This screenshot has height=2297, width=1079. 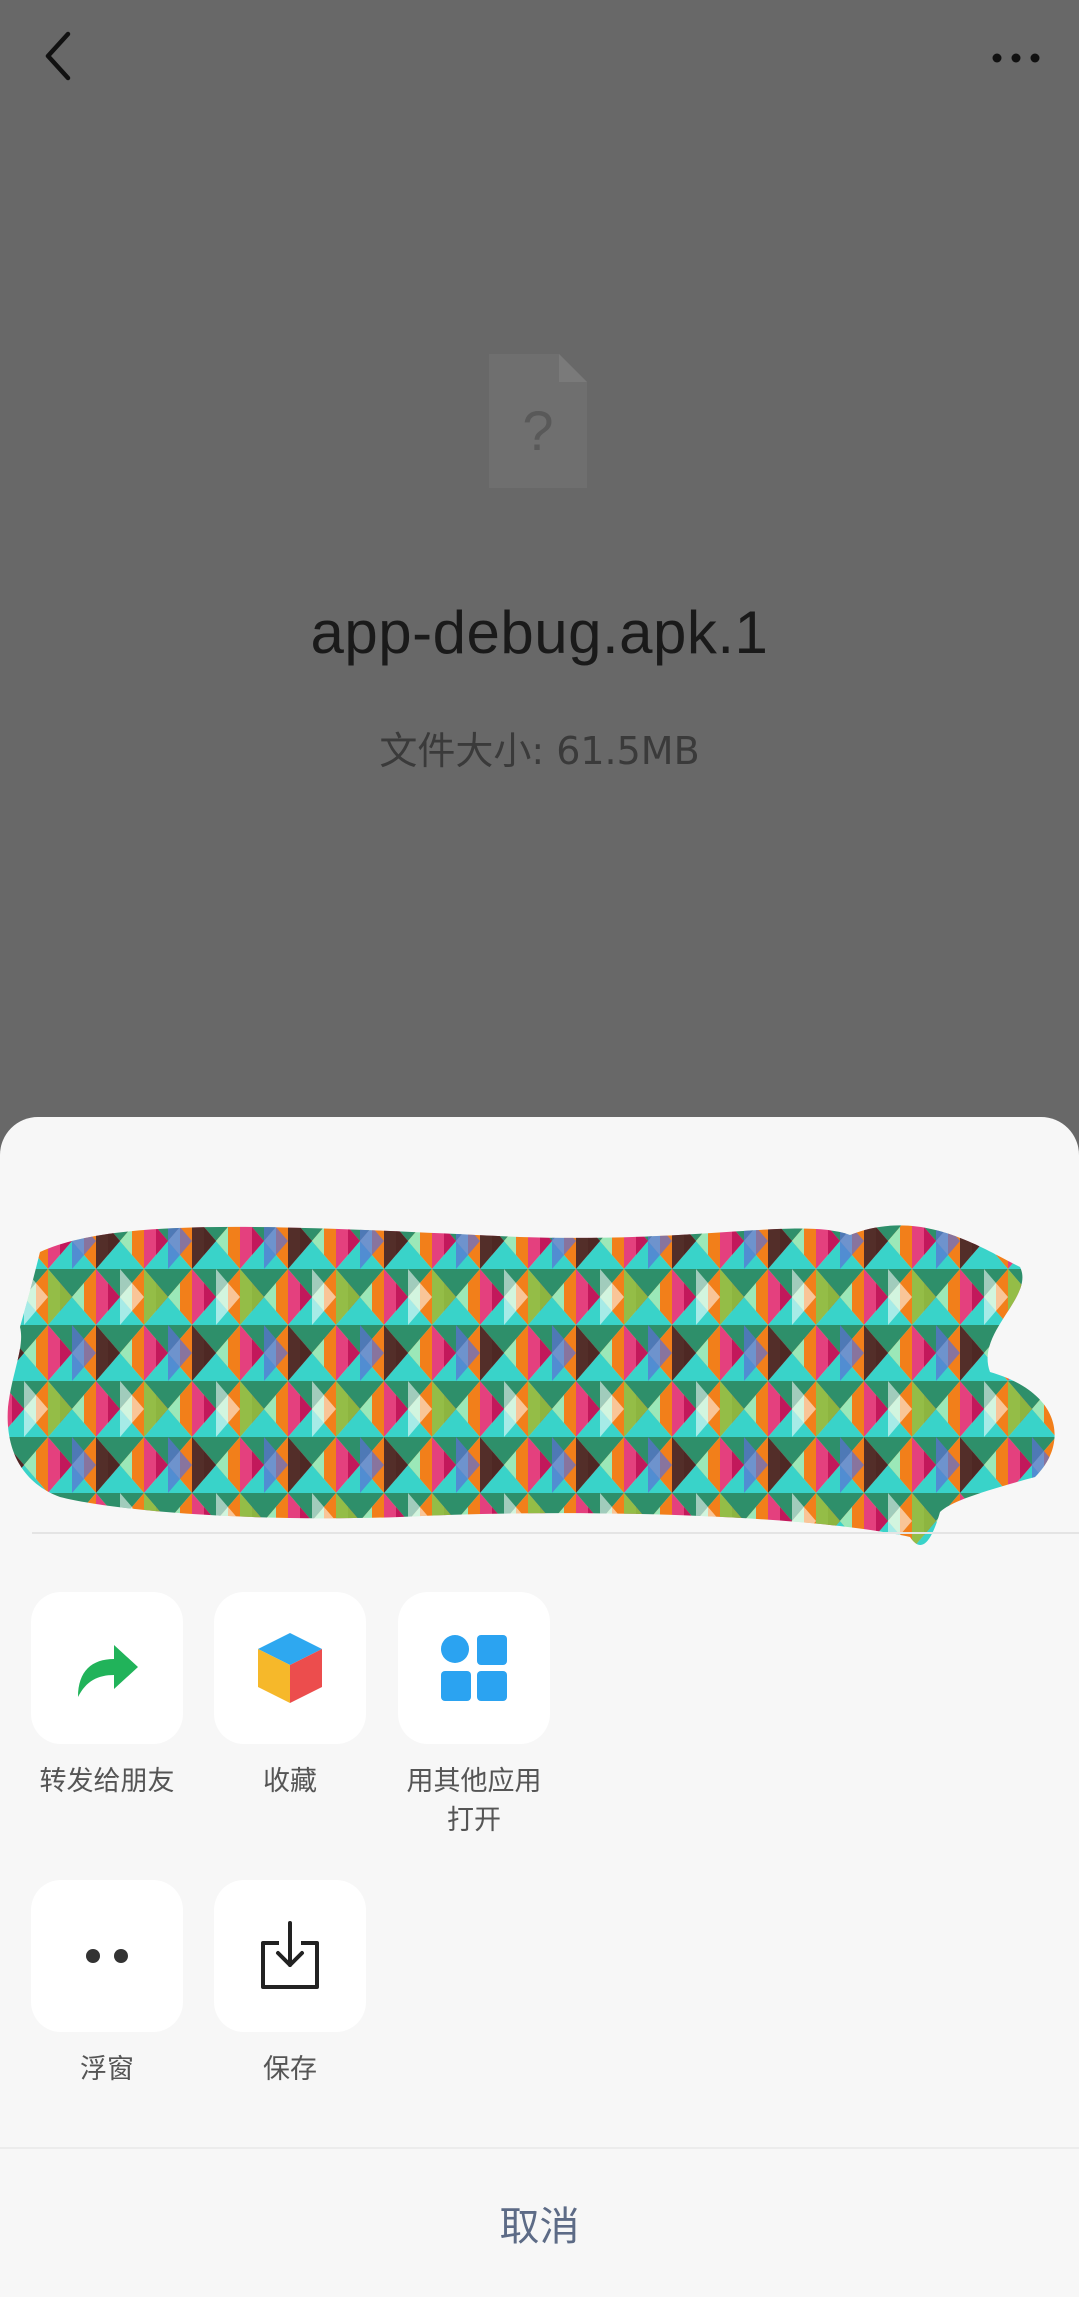 I want to click on open-with-other-app-button: 用其他应用打开, so click(x=474, y=1716).